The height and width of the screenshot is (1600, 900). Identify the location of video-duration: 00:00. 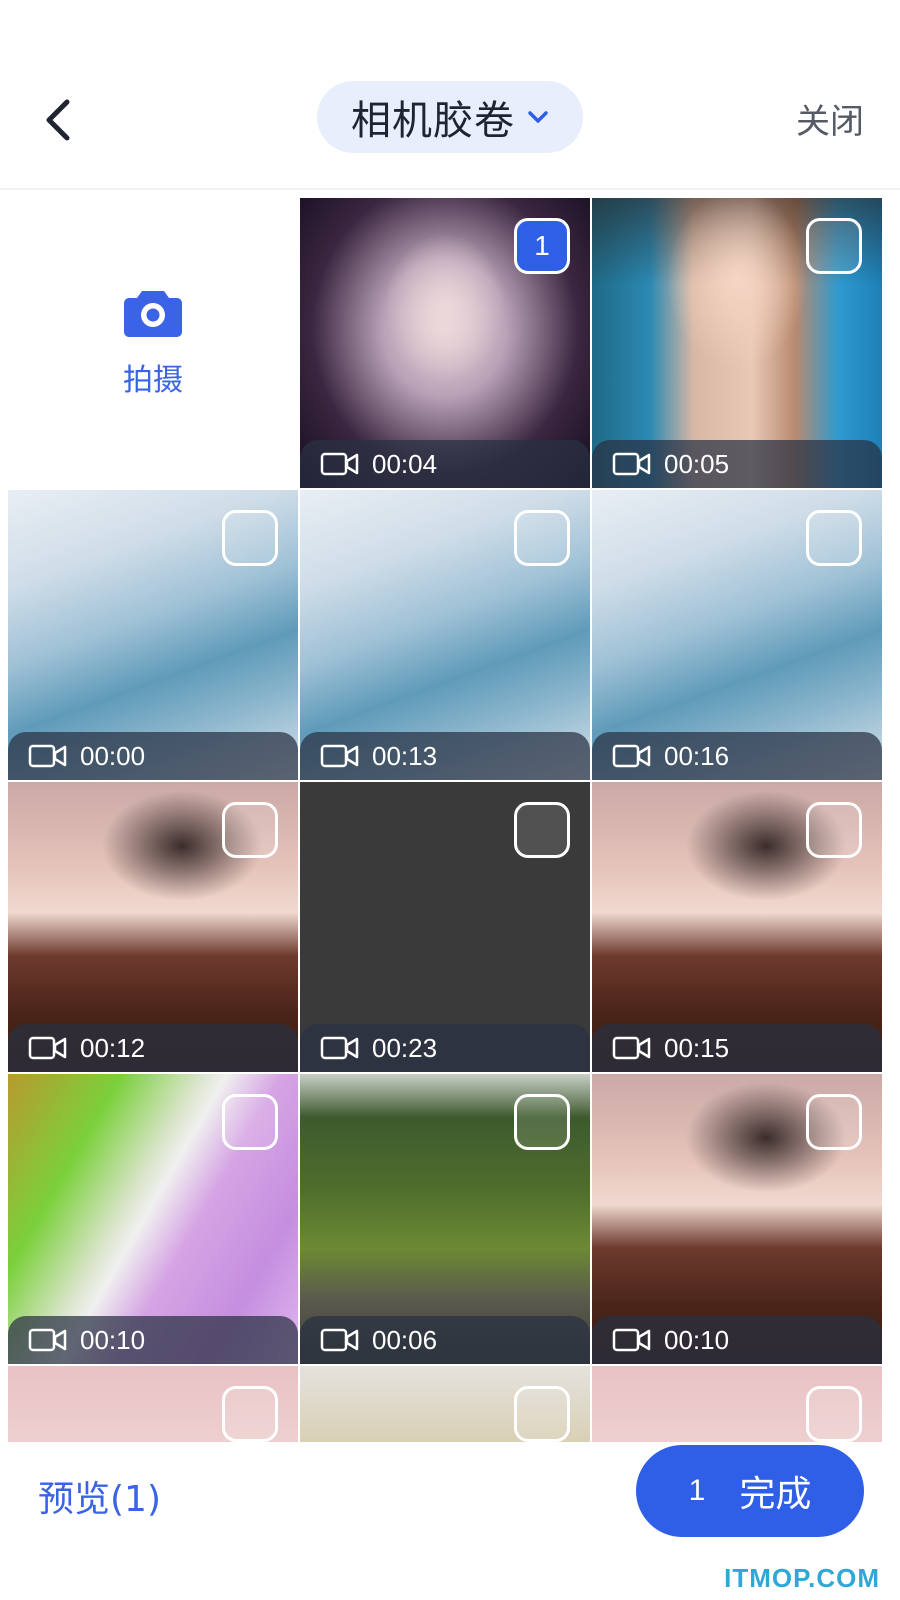
(113, 755).